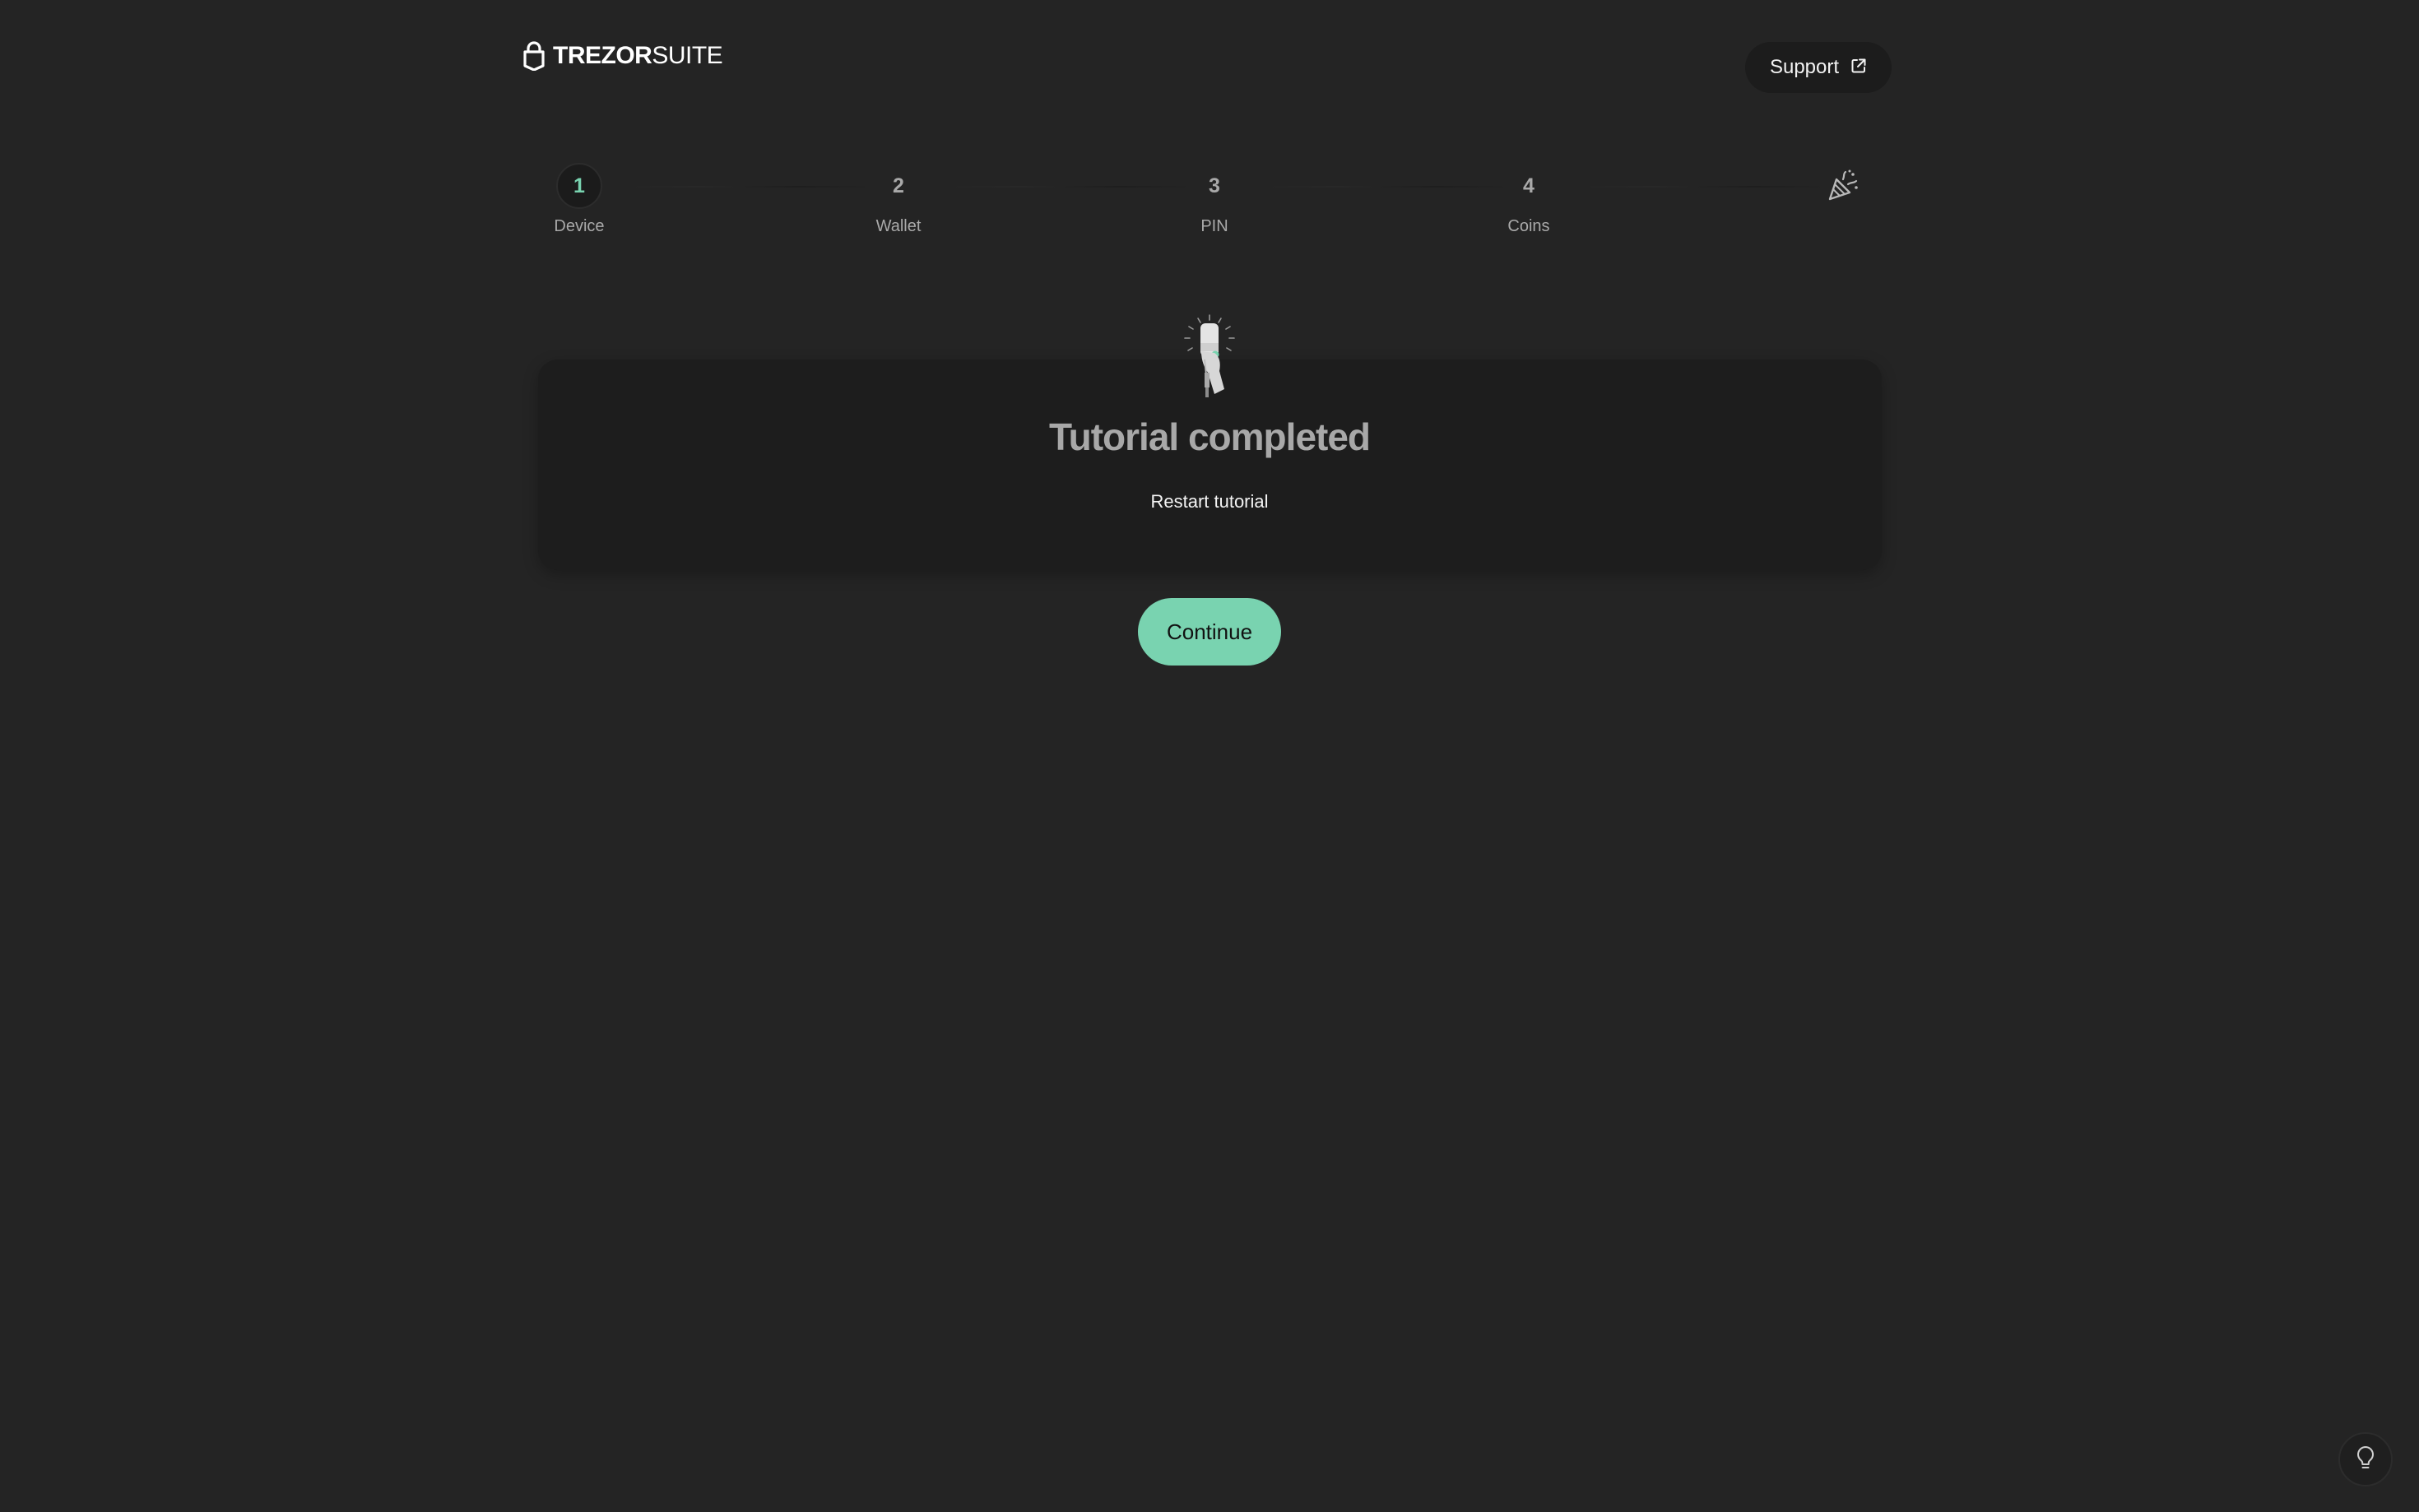  What do you see at coordinates (1529, 118) in the screenshot?
I see `step-coins: 4 Coins` at bounding box center [1529, 118].